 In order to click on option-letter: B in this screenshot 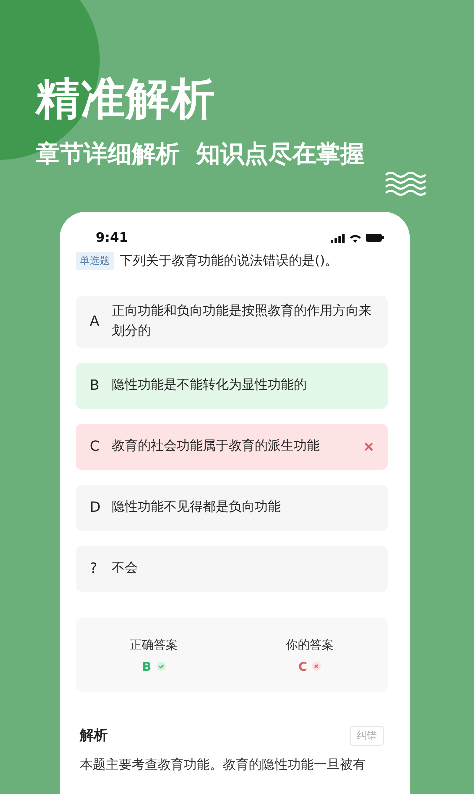, I will do `click(95, 386)`.